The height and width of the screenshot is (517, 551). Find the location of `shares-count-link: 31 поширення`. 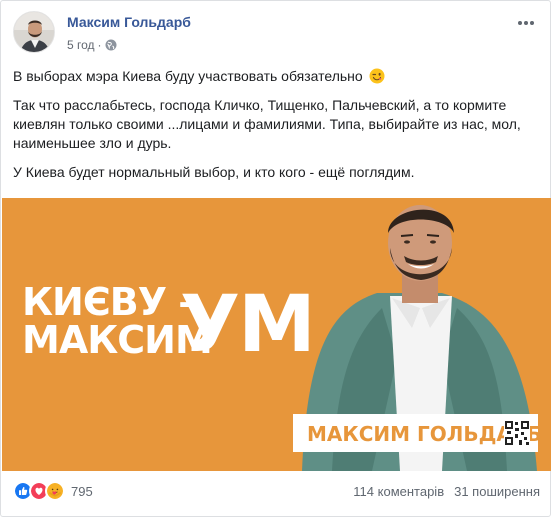

shares-count-link: 31 поширення is located at coordinates (497, 491).